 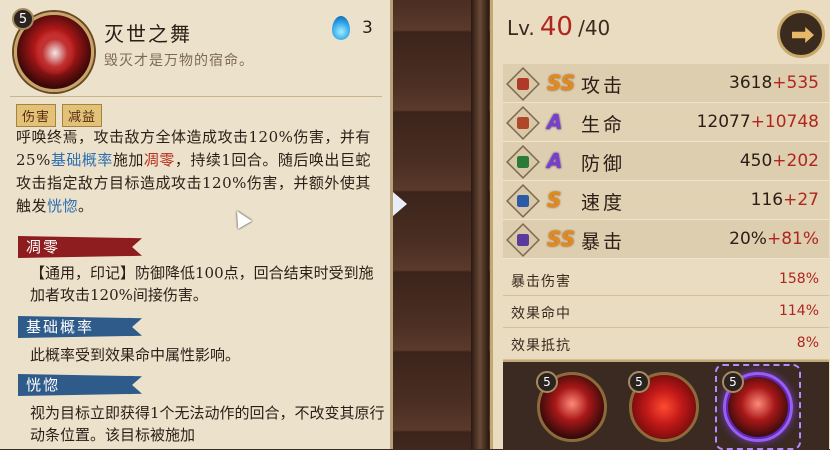 What do you see at coordinates (198, 51) in the screenshot?
I see `skill-header: 5 灭世之舞 毁灭才是万物的宿命。 3` at bounding box center [198, 51].